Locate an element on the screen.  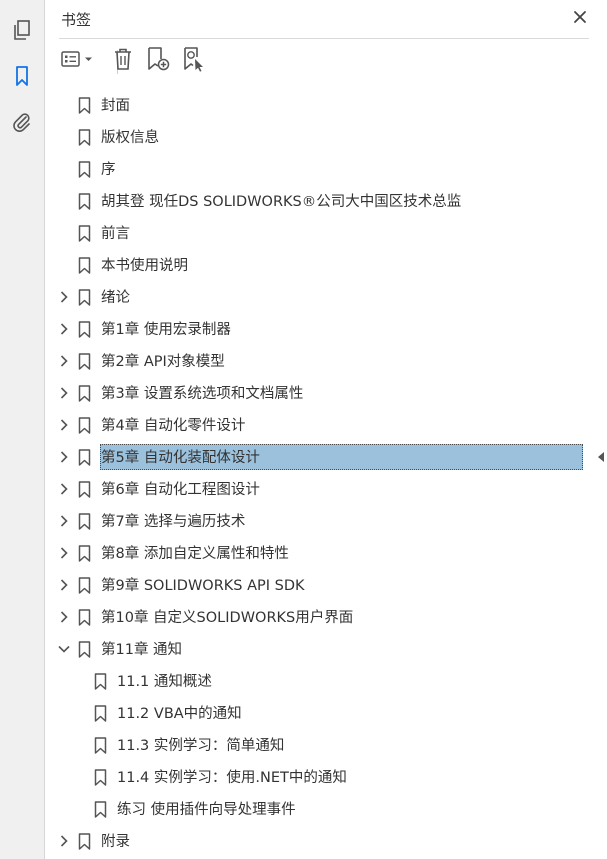
bookmark-label: 第2章 API对象模型 is located at coordinates (163, 362).